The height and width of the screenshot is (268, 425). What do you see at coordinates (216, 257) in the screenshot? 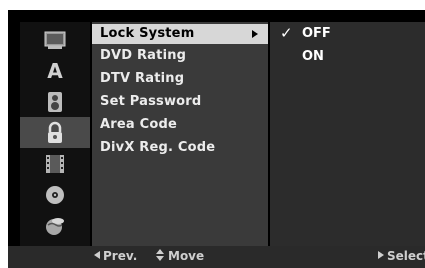
I see `status-bar: Prev. Move Select` at bounding box center [216, 257].